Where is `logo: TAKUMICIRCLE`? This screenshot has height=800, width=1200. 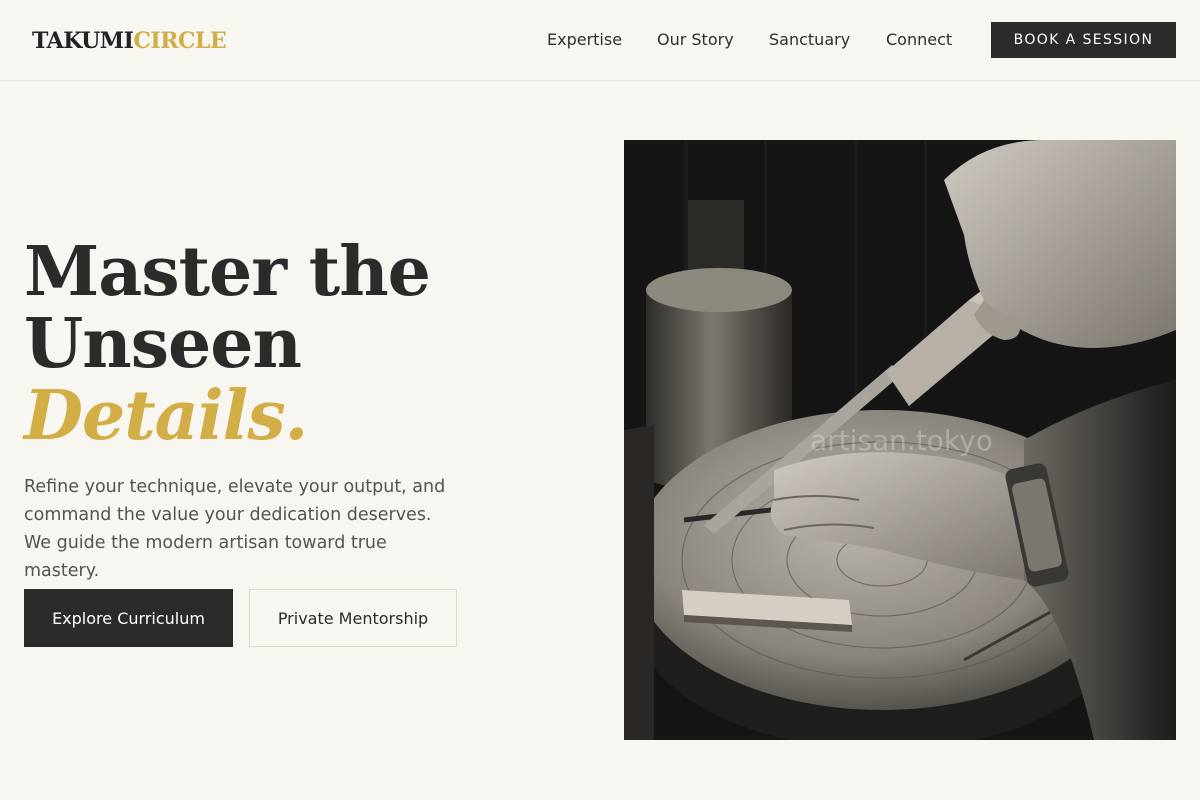 logo: TAKUMICIRCLE is located at coordinates (129, 41).